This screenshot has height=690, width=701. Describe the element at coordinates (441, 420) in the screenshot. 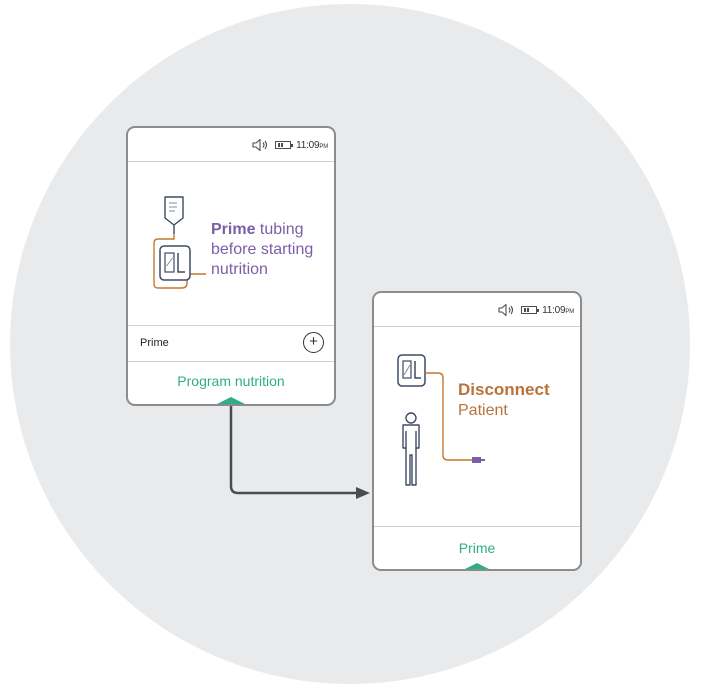

I see `disconnect-illustration` at that location.